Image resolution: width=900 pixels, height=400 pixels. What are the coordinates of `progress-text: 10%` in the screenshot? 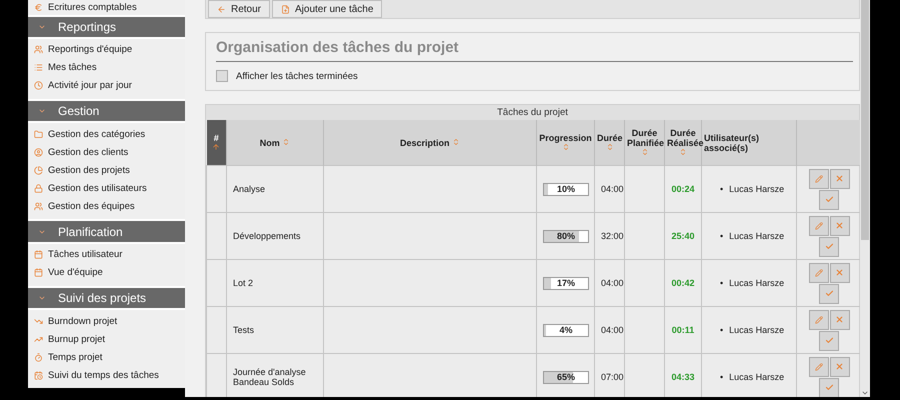 It's located at (566, 189).